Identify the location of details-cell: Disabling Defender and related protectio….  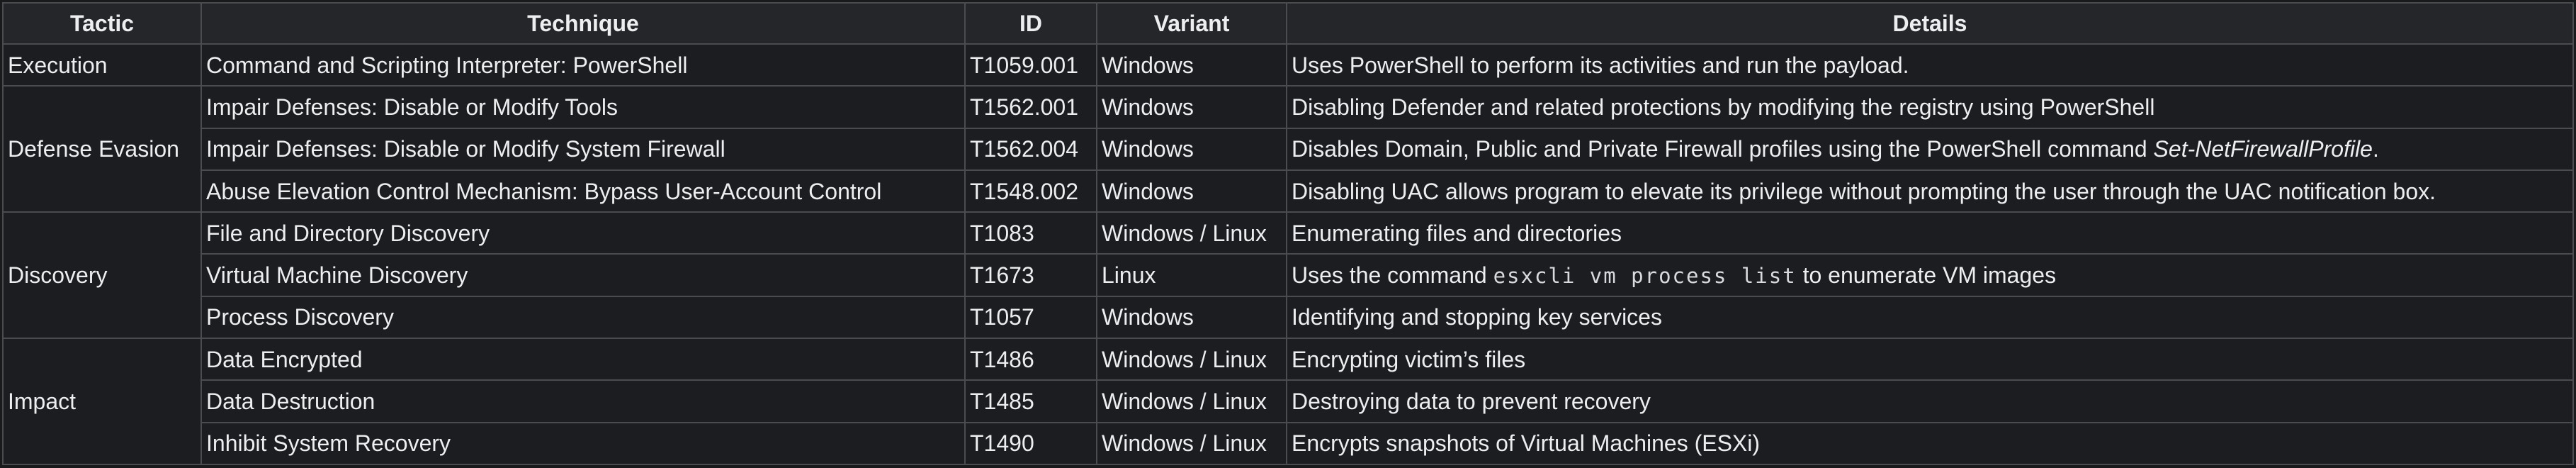
(1930, 107).